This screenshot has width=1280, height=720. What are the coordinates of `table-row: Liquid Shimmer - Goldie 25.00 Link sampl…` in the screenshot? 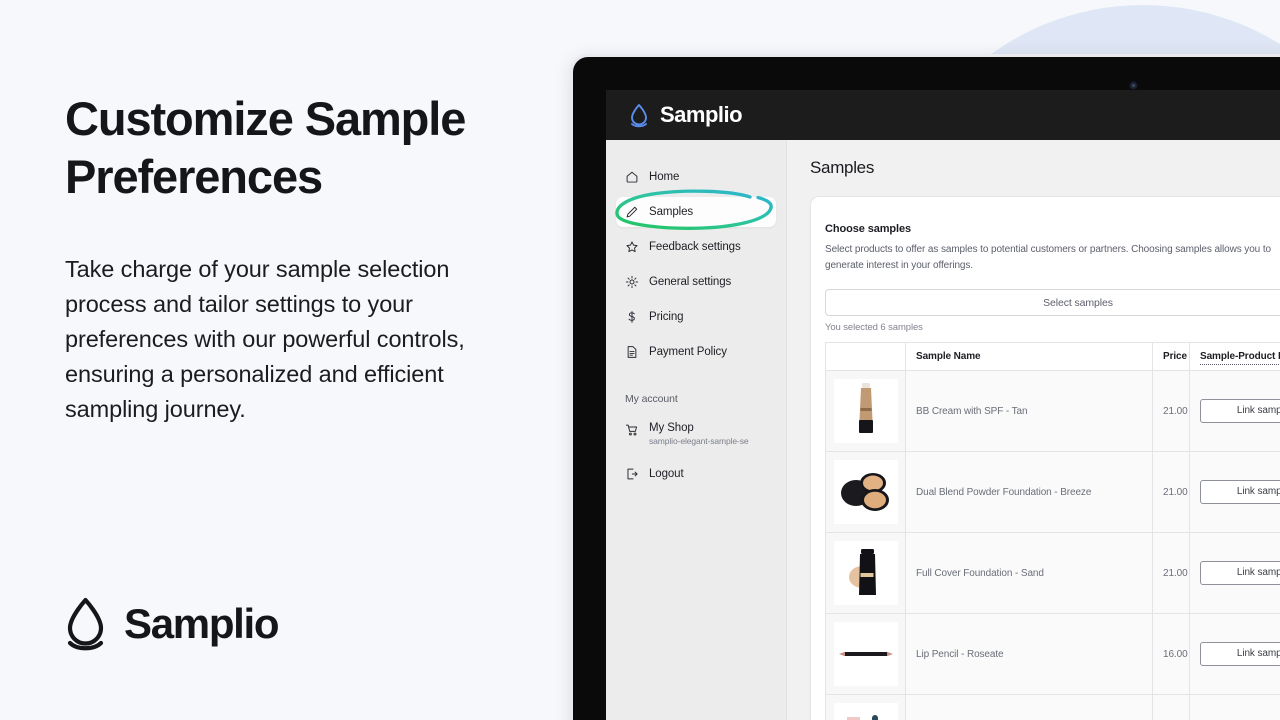 It's located at (1052, 707).